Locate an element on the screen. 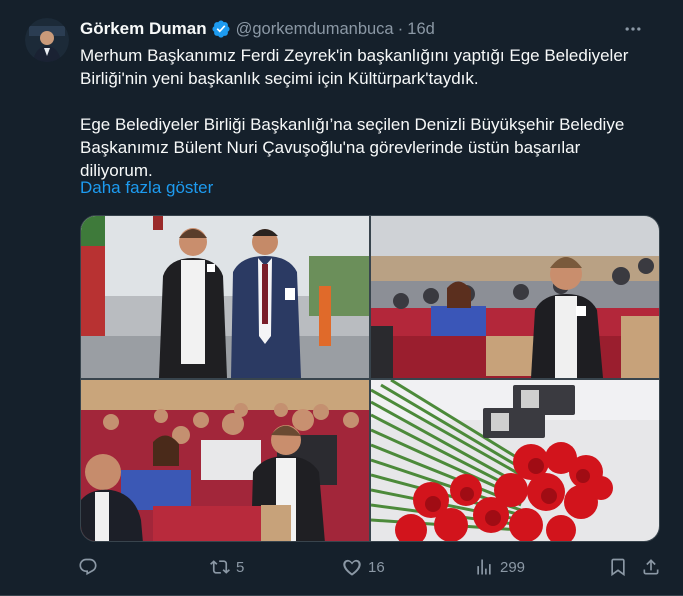 This screenshot has height=596, width=683. tweet-header: Görkem Duman @gorkemdumanbuca · 16d is located at coordinates (257, 29).